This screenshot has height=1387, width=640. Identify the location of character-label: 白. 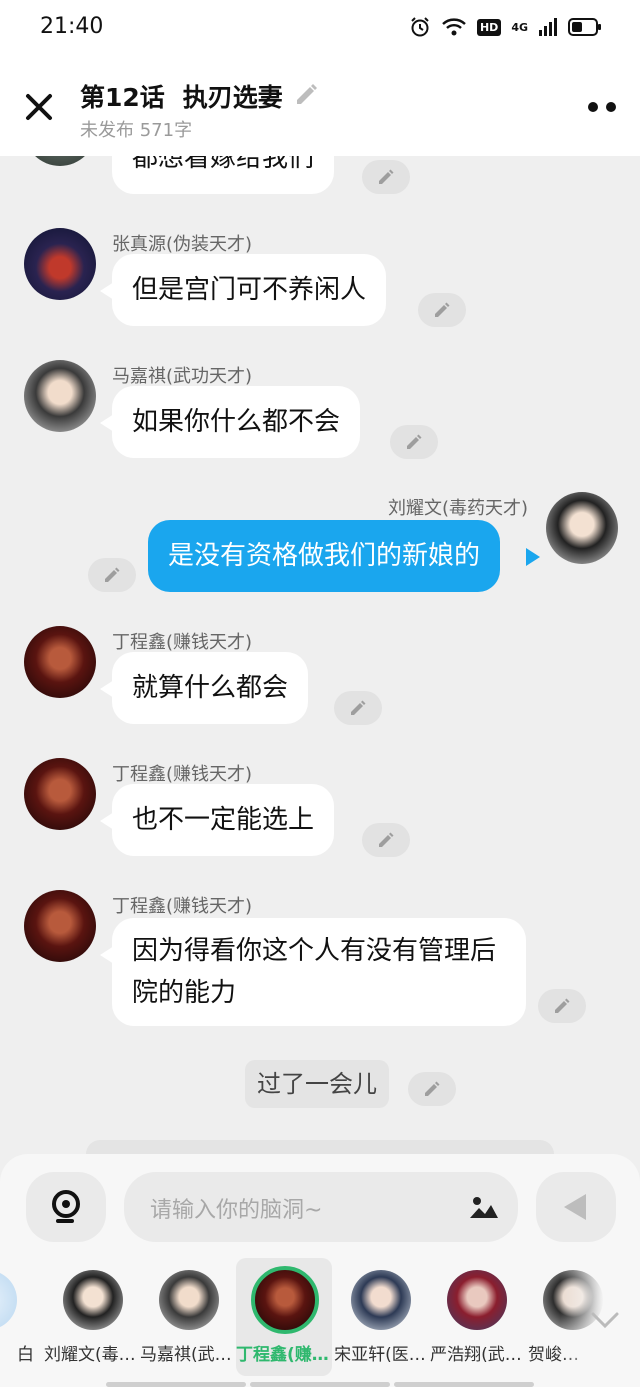
(25, 1355).